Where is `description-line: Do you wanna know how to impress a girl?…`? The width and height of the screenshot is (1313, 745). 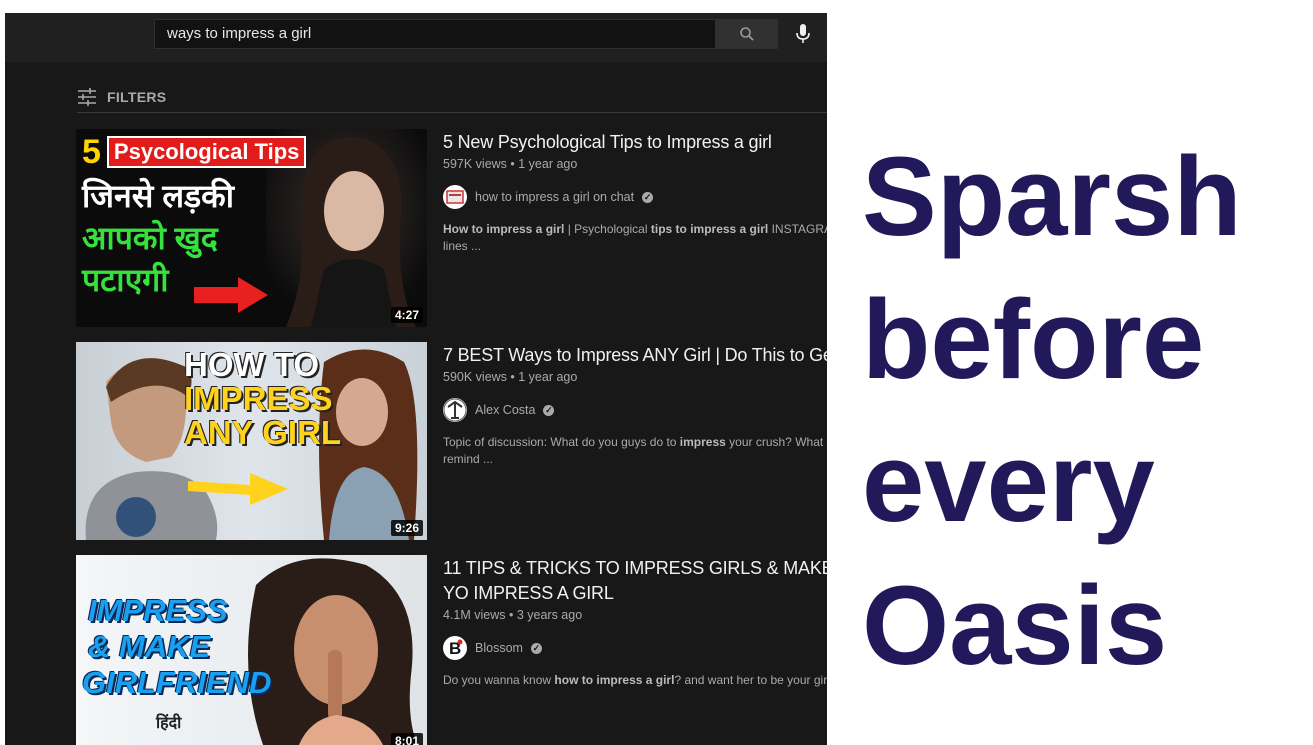
description-line: Do you wanna know how to impress a girl?… is located at coordinates (635, 680).